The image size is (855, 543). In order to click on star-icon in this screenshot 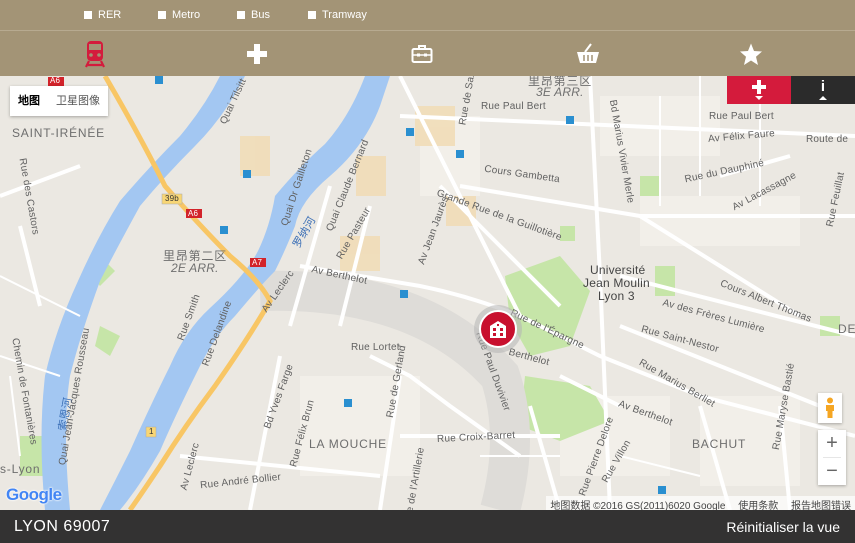, I will do `click(751, 54)`.